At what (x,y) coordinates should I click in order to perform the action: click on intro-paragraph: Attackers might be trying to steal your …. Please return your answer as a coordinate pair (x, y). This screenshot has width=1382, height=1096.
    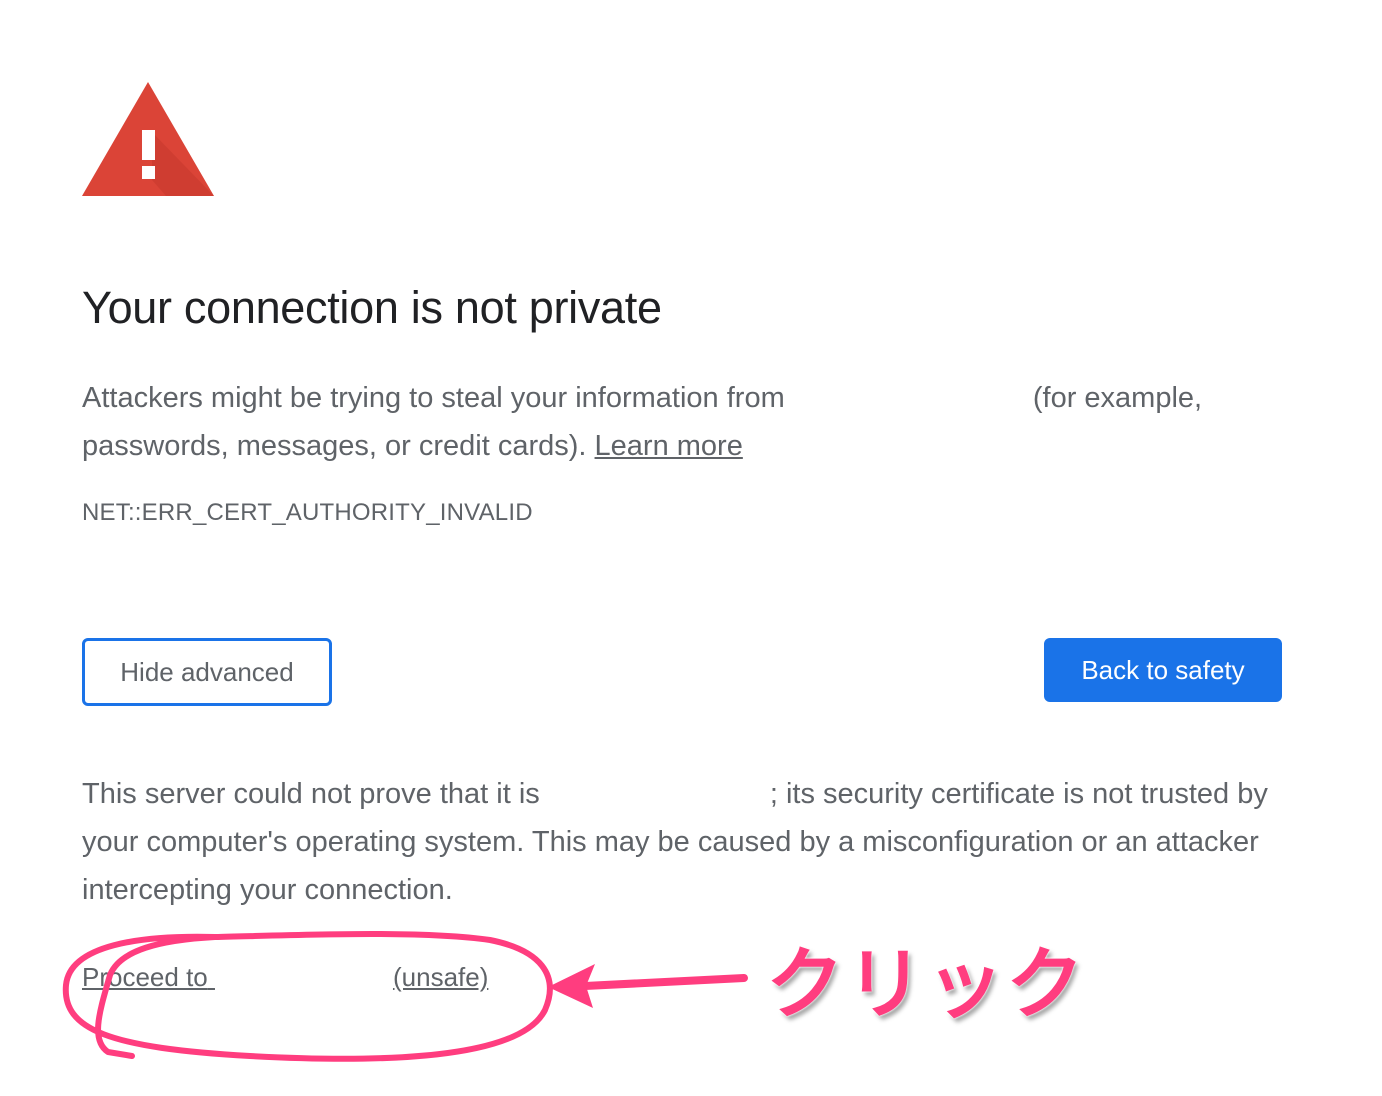
    Looking at the image, I should click on (682, 422).